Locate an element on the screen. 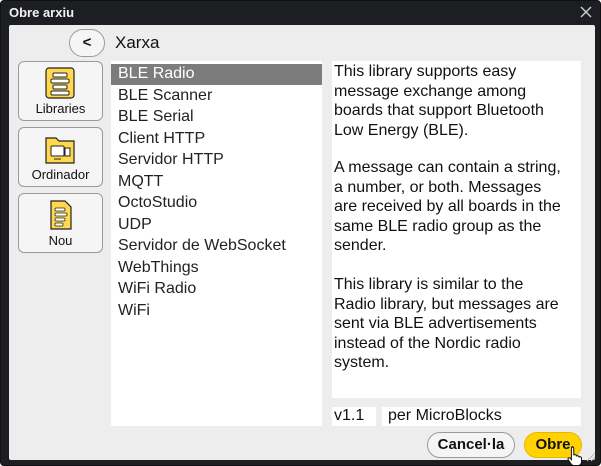 This screenshot has height=466, width=601. list-item: BLE Scanner is located at coordinates (216, 96).